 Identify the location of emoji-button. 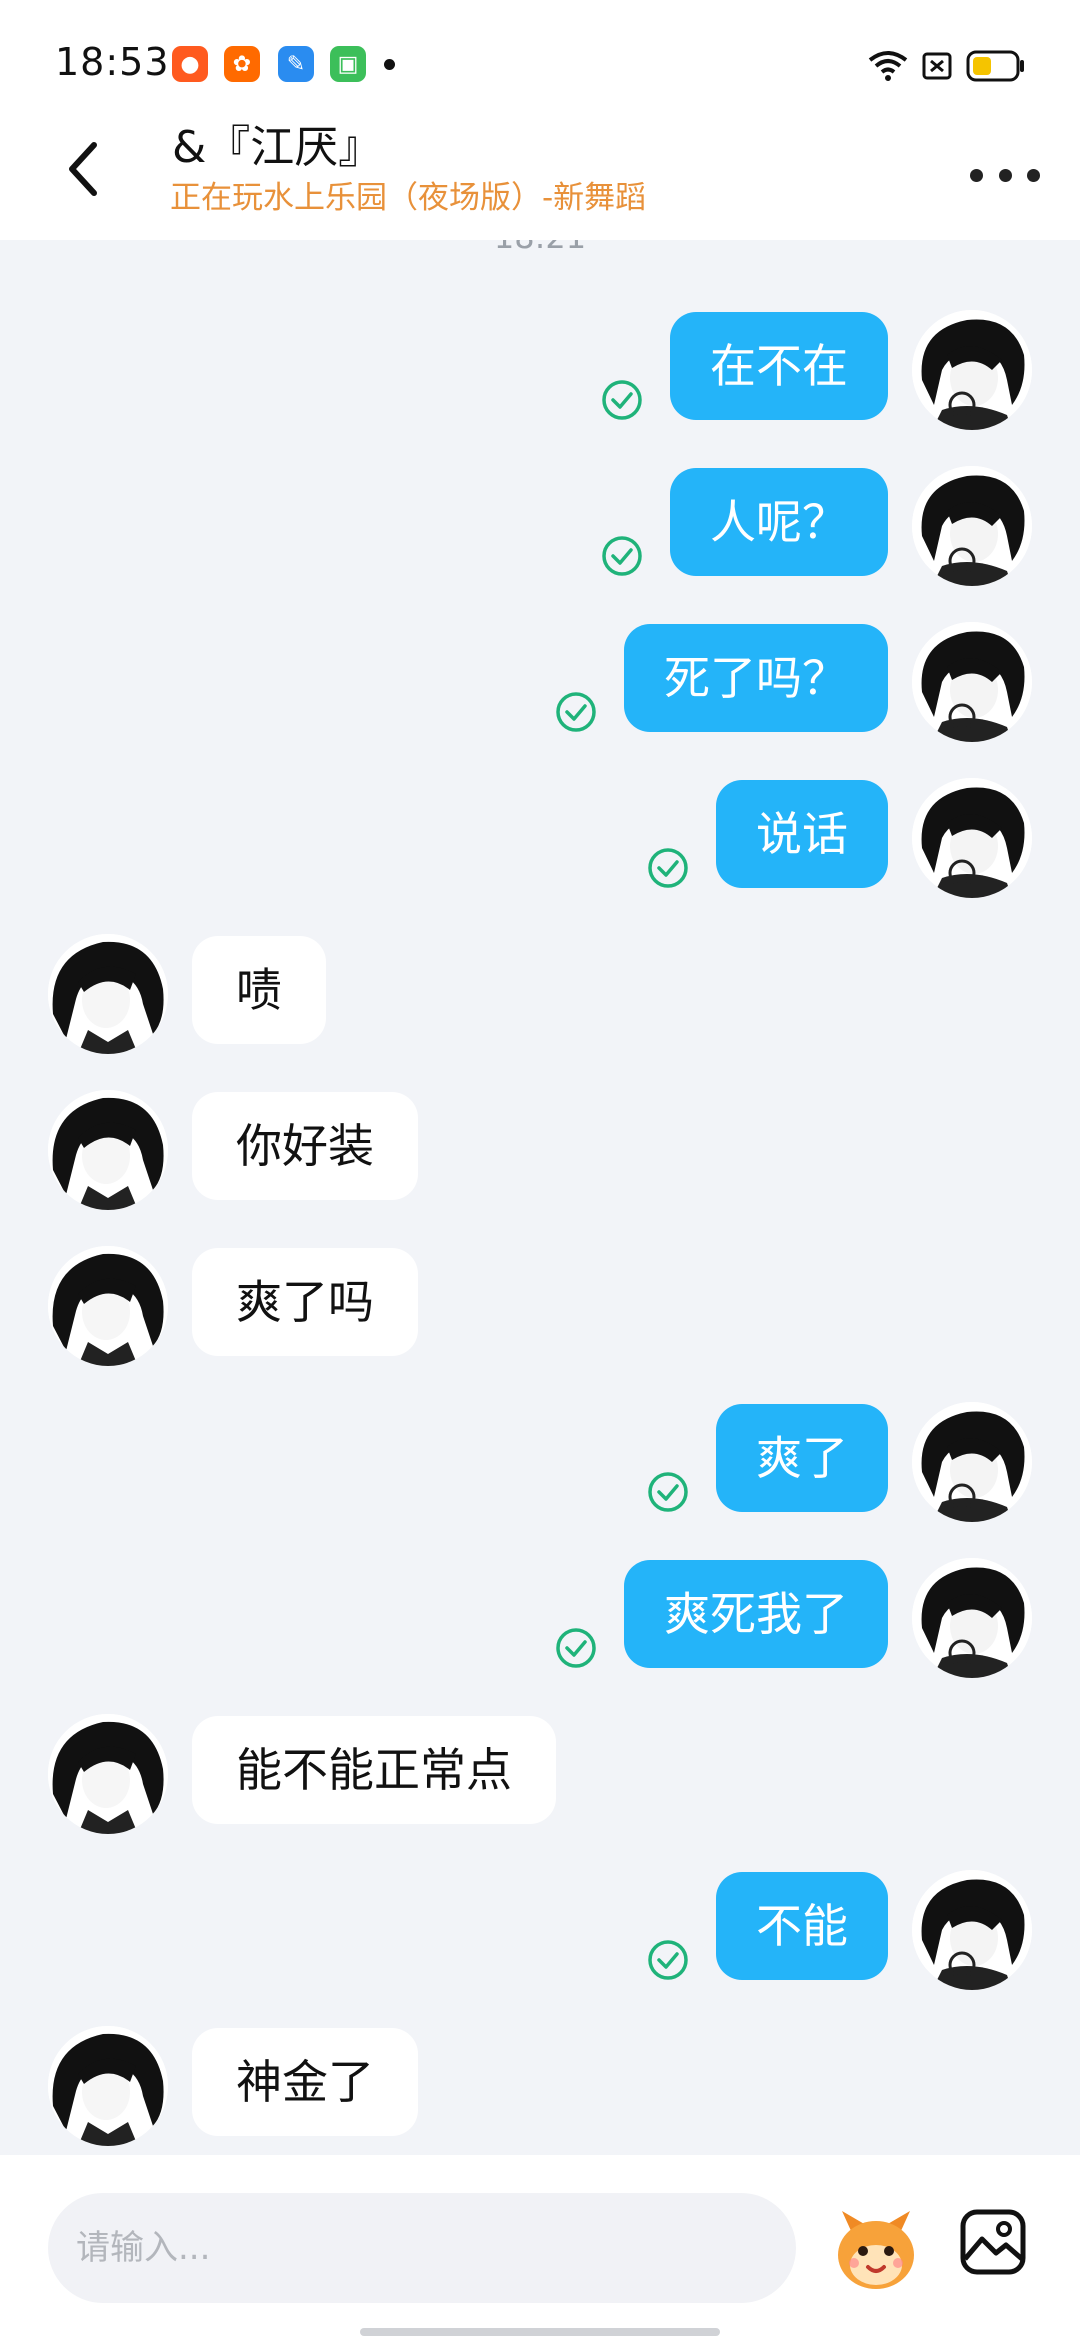
(876, 2249).